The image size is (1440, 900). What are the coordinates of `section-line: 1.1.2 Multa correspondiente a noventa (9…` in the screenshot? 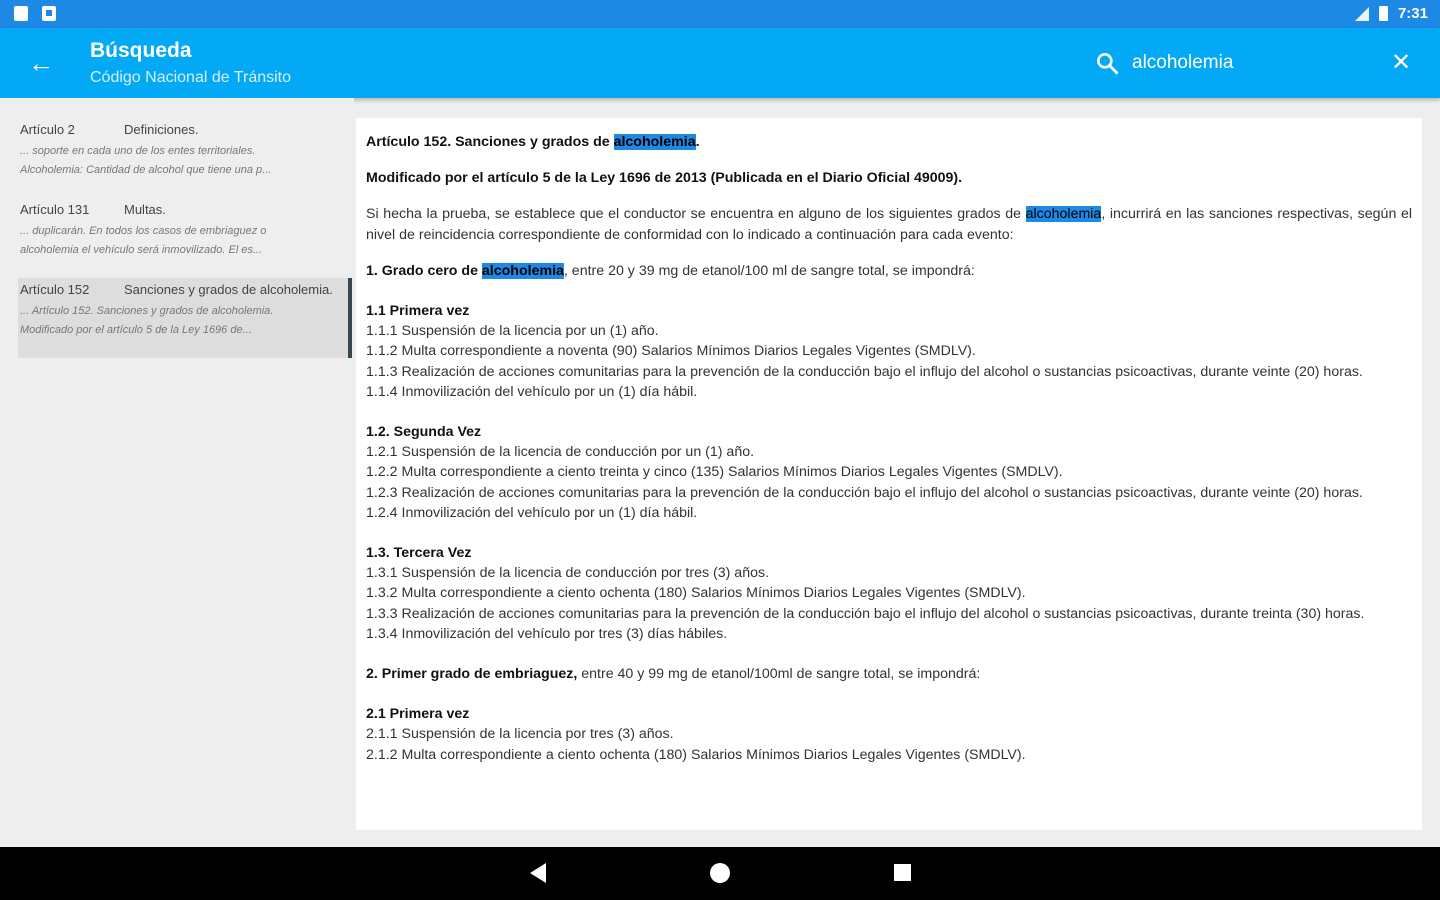 It's located at (671, 351).